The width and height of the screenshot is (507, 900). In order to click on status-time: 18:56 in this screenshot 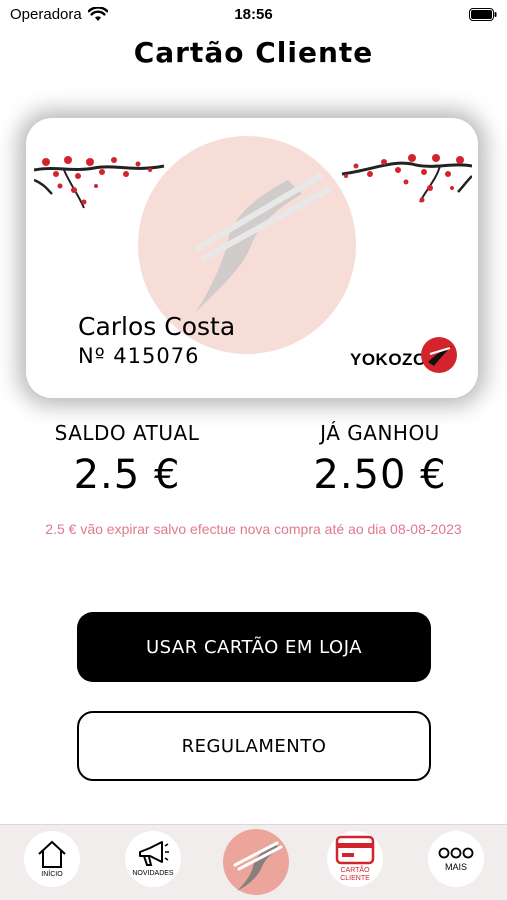, I will do `click(253, 14)`.